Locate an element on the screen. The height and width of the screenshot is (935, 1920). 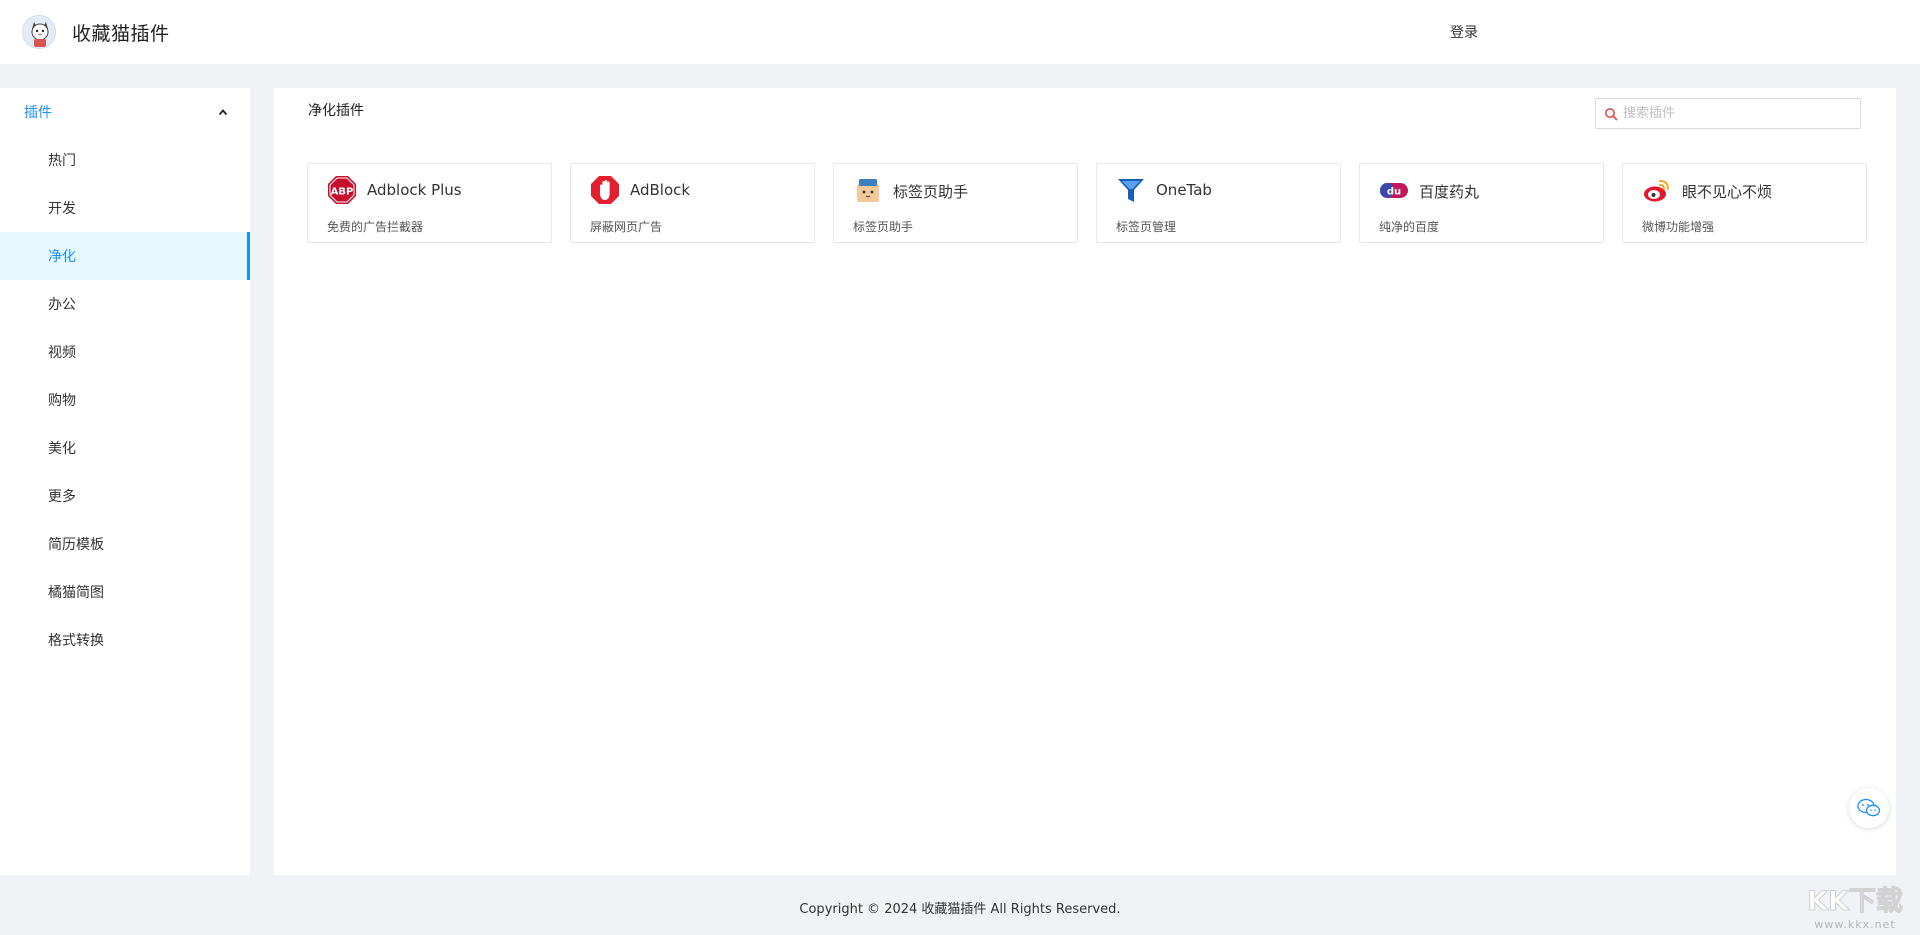
sidebar-item-label: 购物 is located at coordinates (62, 401).